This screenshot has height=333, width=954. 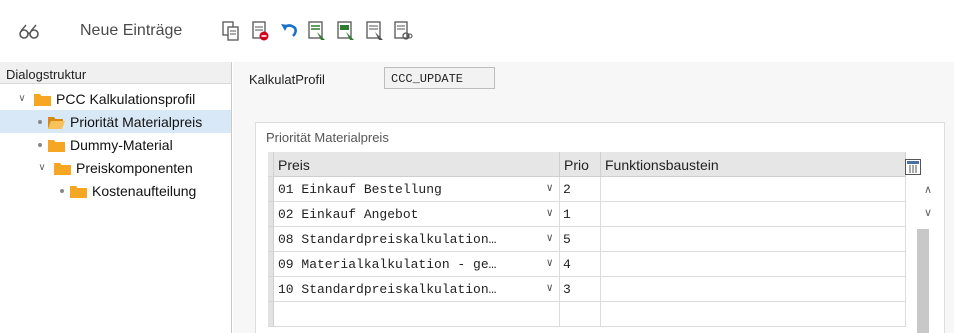 I want to click on select-all-icon, so click(x=316, y=30).